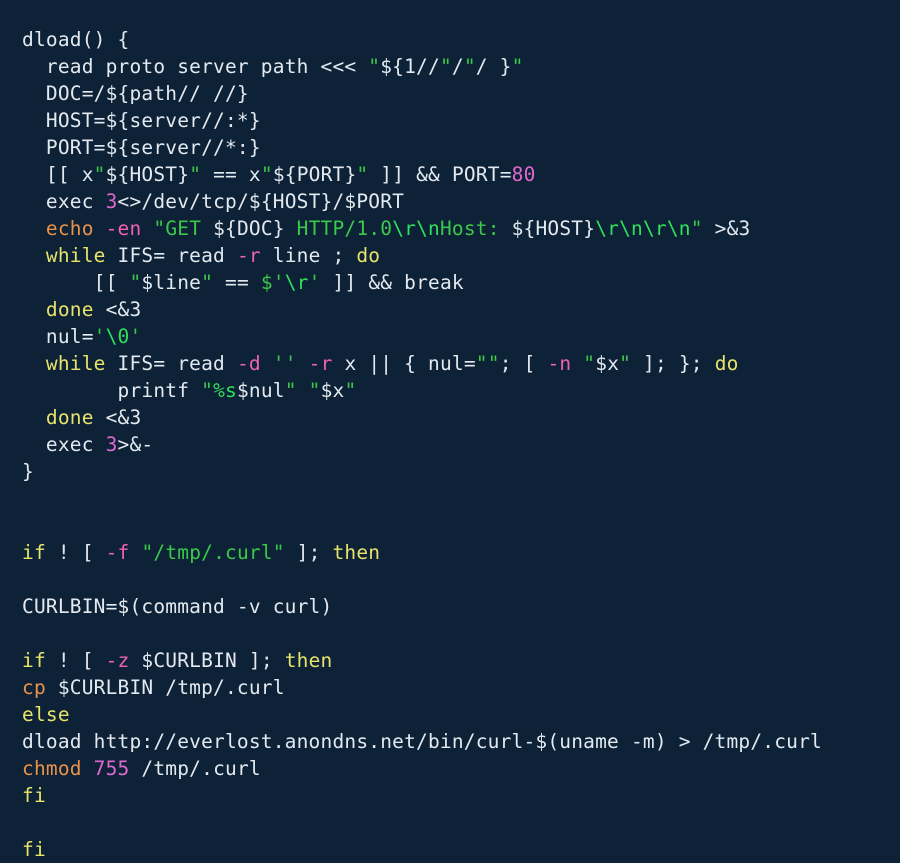 The image size is (900, 863). Describe the element at coordinates (159, 390) in the screenshot. I see `code-token-plain: printf` at that location.